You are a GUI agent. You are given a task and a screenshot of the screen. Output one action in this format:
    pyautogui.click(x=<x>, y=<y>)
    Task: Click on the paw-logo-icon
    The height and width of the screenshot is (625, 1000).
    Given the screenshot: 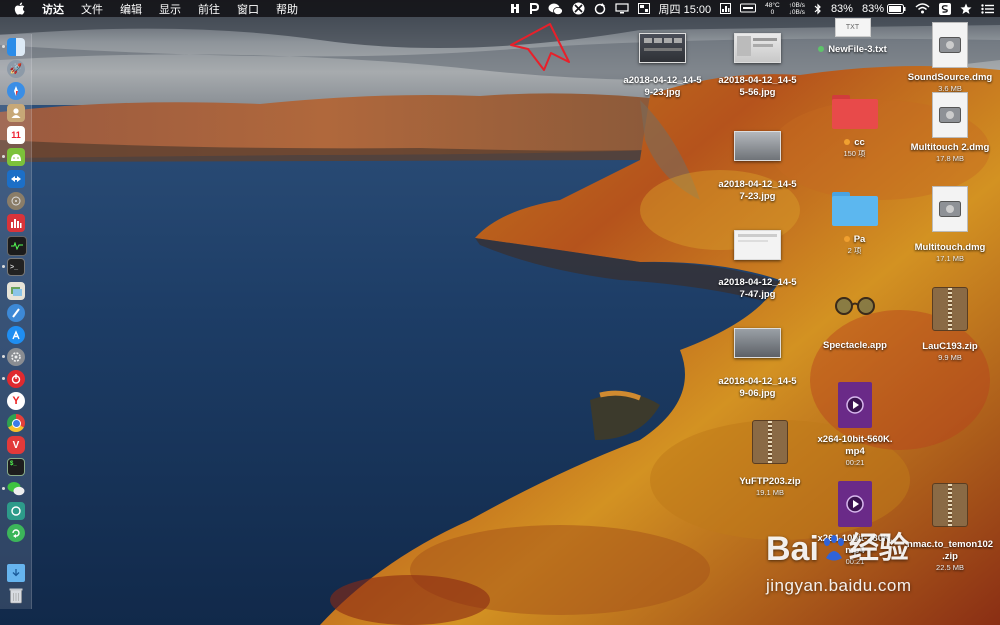 What is the action you would take?
    pyautogui.click(x=834, y=549)
    